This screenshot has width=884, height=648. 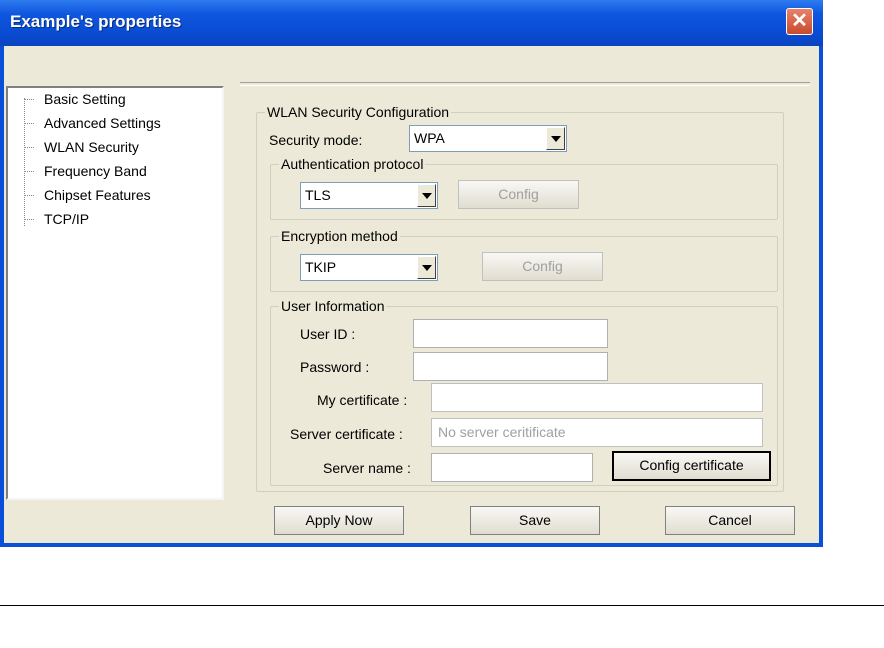 I want to click on page-rule, so click(x=442, y=605).